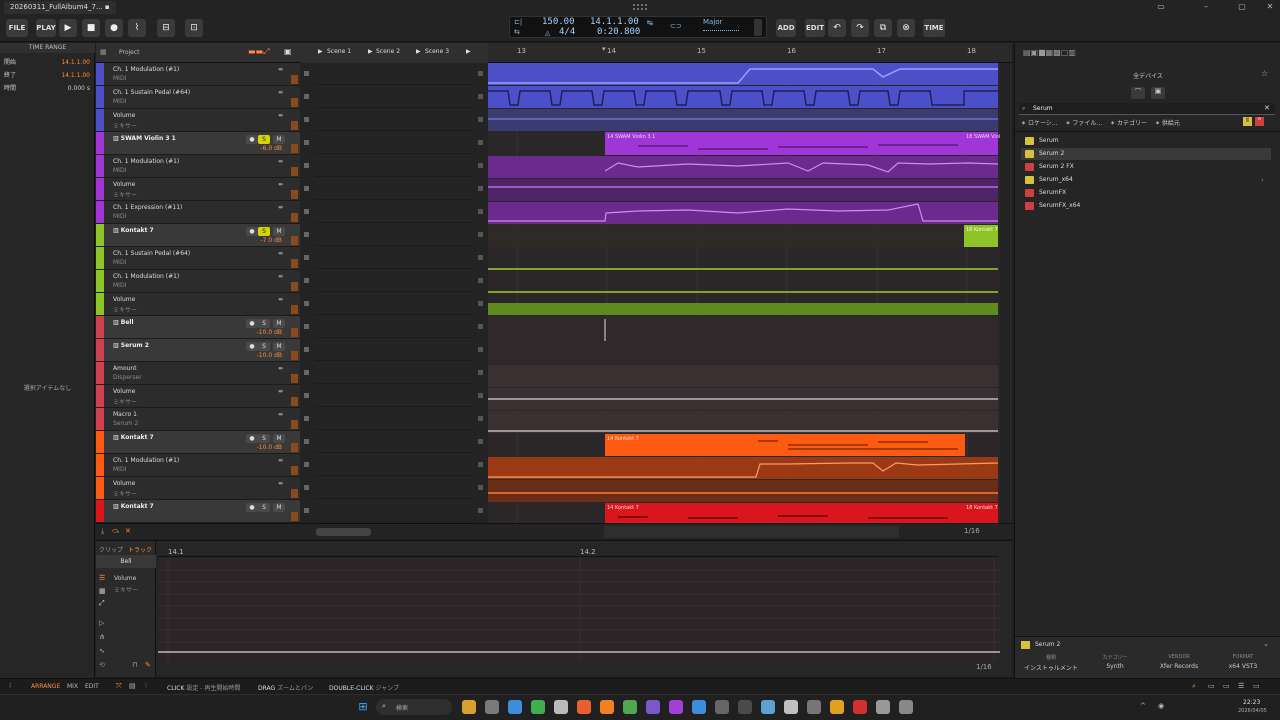  I want to click on browser-search-icon: ⌕, so click(1194, 686).